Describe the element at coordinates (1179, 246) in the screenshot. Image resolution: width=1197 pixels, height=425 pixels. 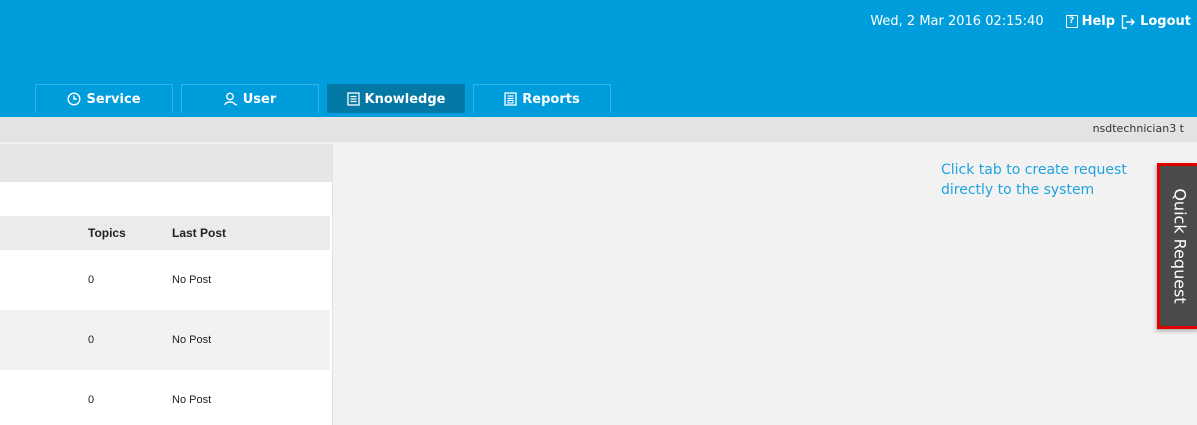
I see `quick-request-label: Quick Request` at that location.